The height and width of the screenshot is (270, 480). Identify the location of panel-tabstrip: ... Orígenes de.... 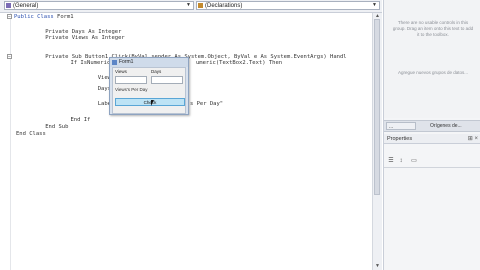
(432, 126).